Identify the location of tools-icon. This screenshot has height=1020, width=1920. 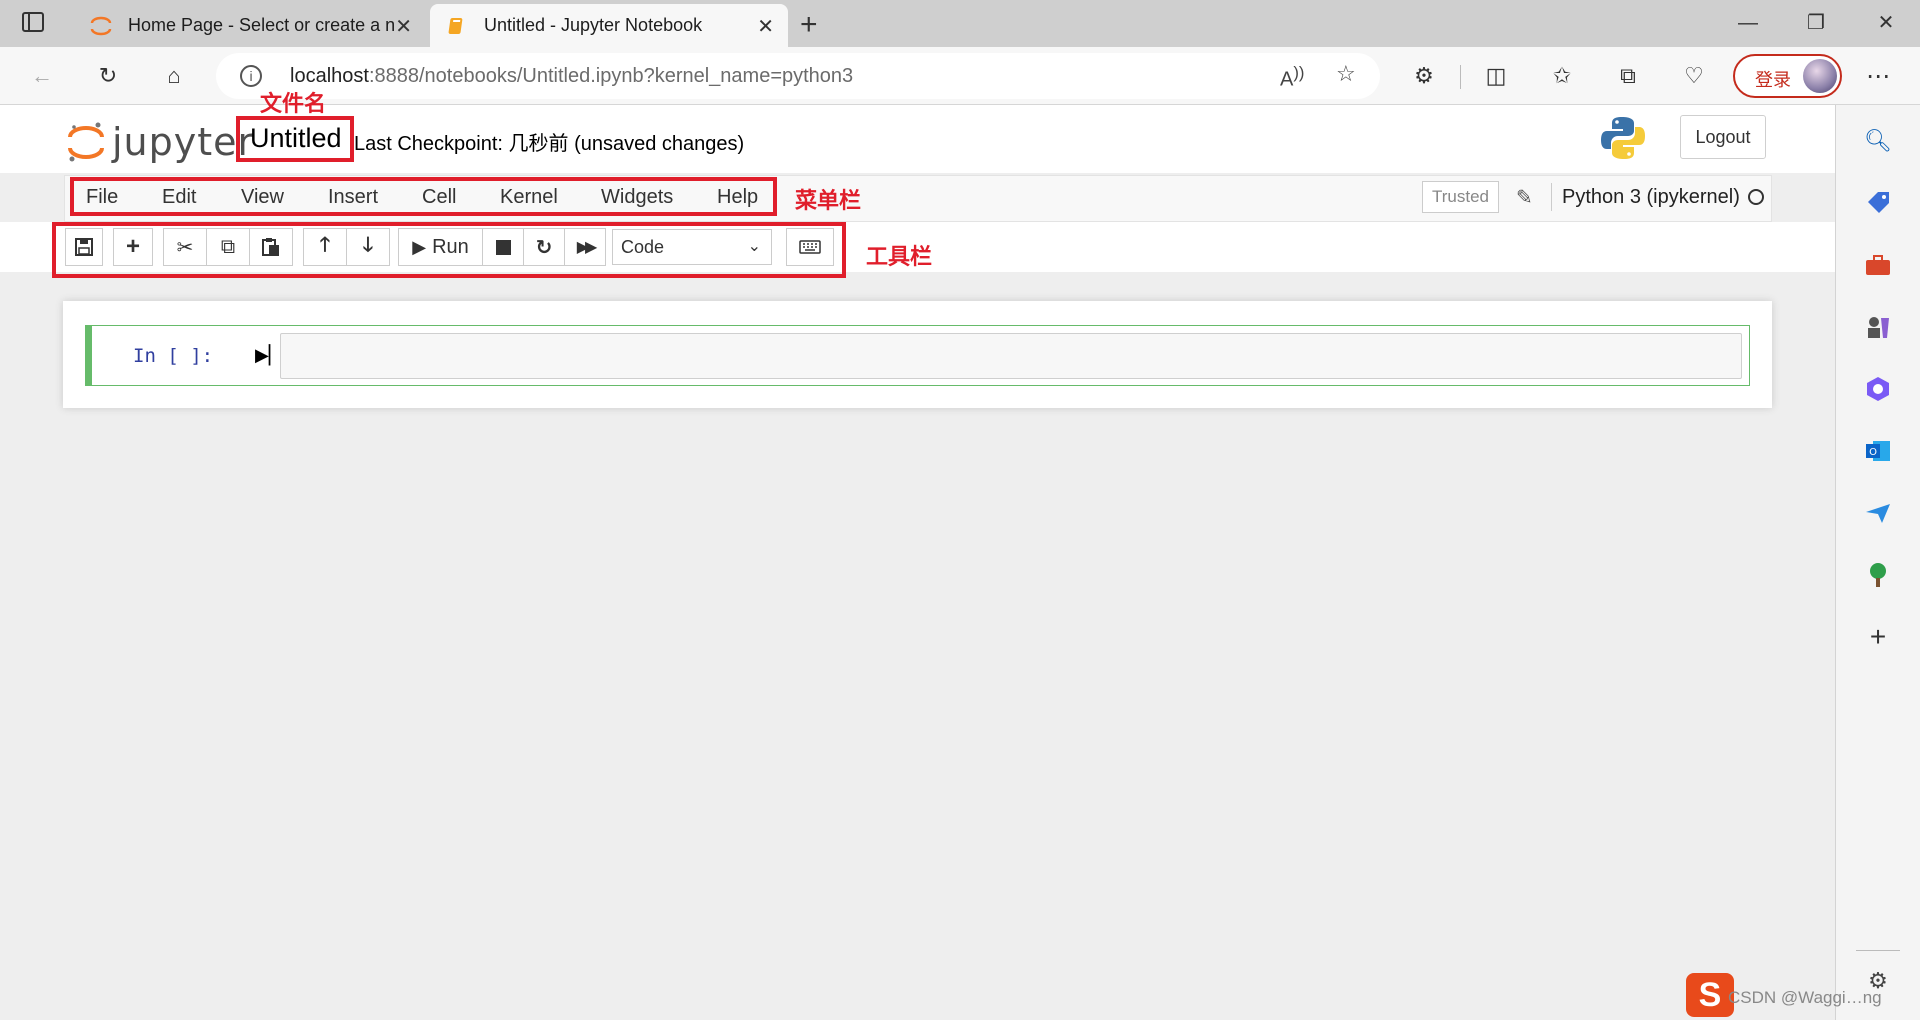
(1878, 265).